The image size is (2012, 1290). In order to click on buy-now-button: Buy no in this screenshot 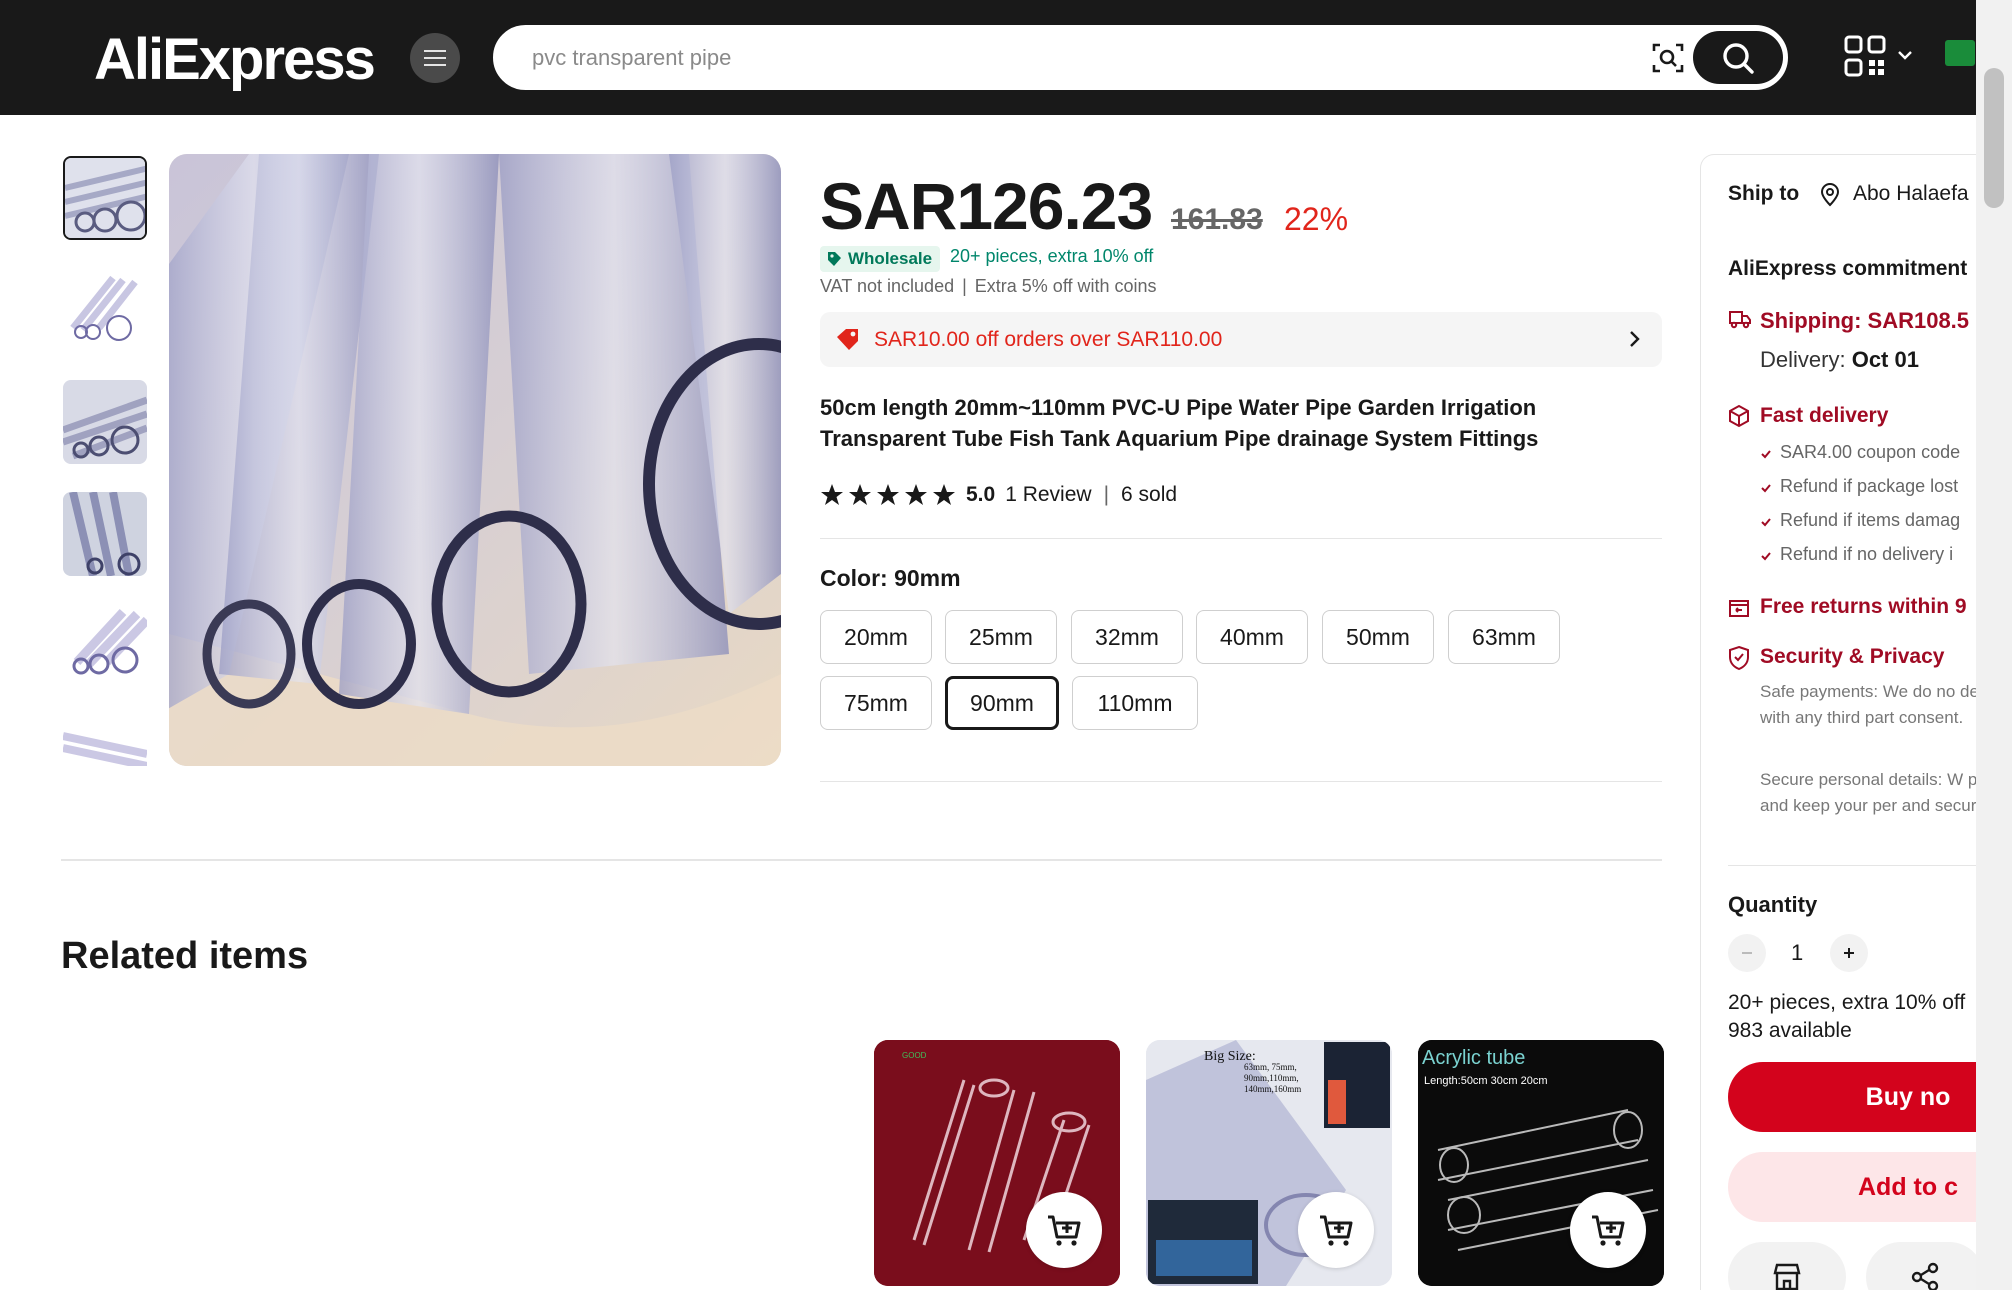, I will do `click(1870, 1097)`.